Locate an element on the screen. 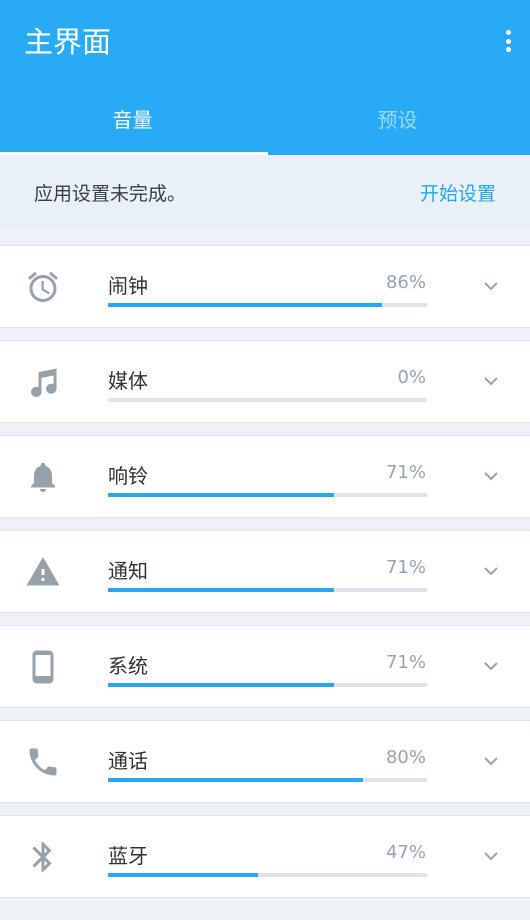 This screenshot has height=920, width=530. volume-label: 媒体 is located at coordinates (128, 381).